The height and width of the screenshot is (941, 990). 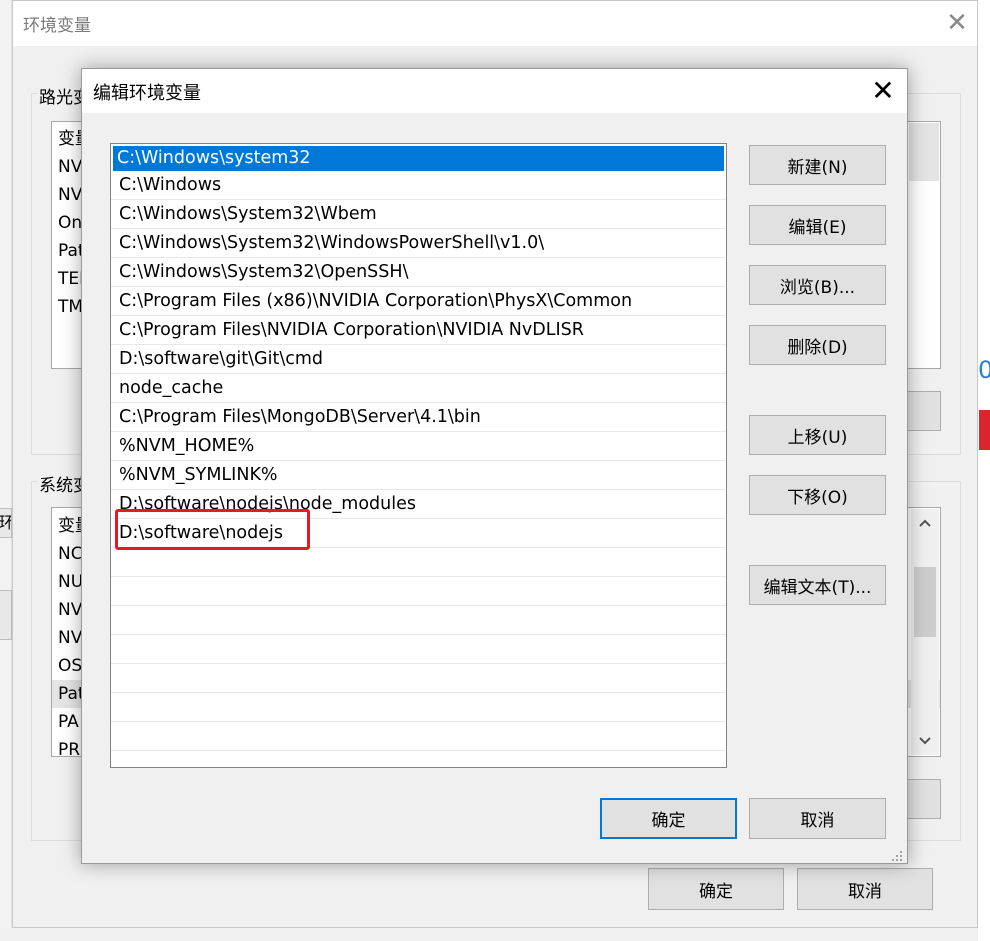 What do you see at coordinates (212, 529) in the screenshot?
I see `highlight-annotation-box` at bounding box center [212, 529].